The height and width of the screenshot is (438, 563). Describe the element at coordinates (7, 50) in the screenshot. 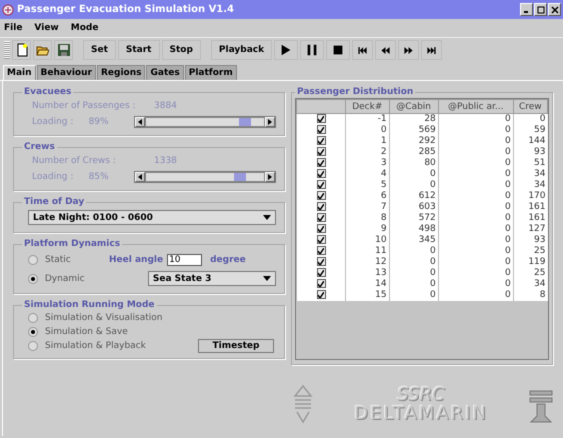

I see `toolbar-grip` at that location.